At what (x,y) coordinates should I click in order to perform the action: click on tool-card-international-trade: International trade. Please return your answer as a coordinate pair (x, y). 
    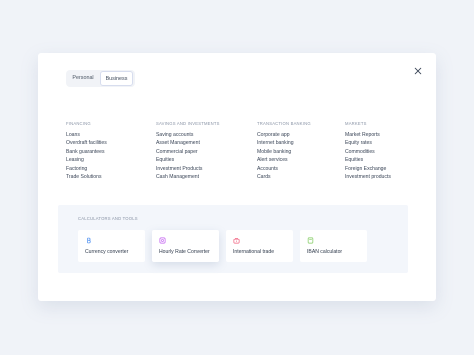
    Looking at the image, I should click on (259, 246).